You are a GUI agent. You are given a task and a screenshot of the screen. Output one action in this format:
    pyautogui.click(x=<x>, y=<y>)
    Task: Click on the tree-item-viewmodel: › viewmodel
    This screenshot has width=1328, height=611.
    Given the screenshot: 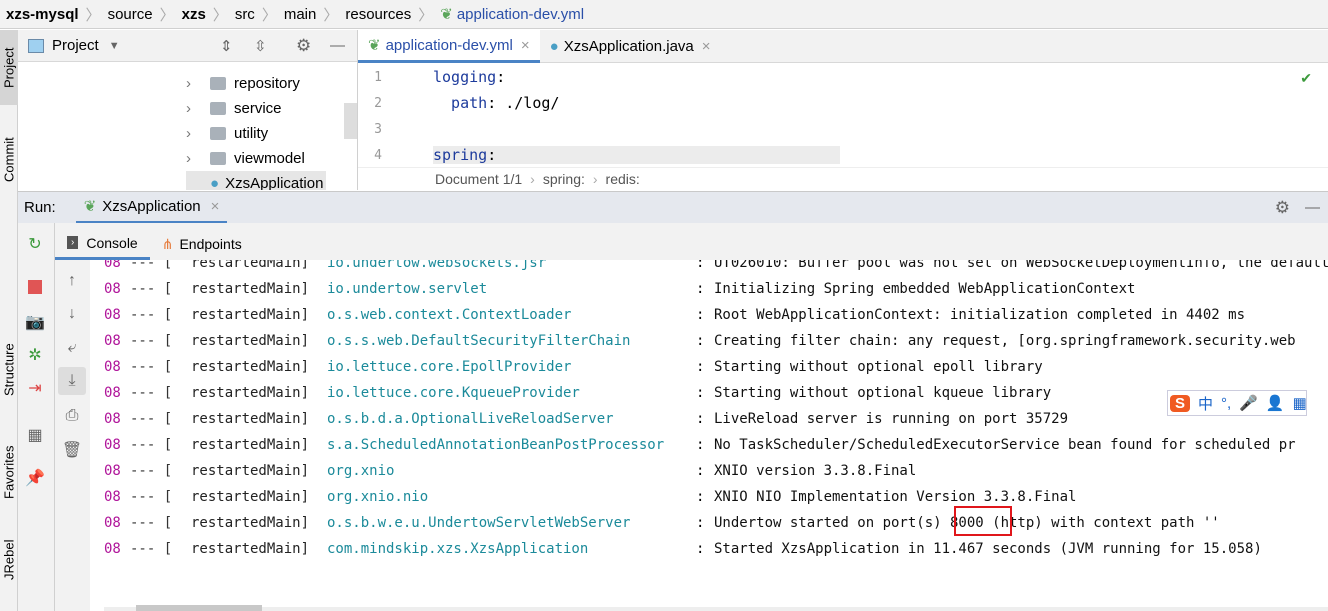 What is the action you would take?
    pyautogui.click(x=245, y=158)
    